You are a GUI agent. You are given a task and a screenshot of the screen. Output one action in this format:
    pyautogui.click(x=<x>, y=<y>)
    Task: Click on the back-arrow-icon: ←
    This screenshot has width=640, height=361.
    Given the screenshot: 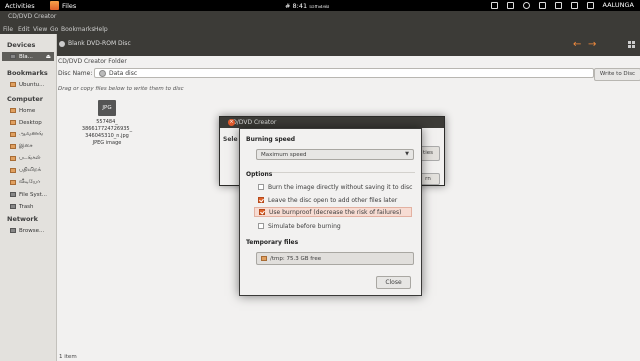 What is the action you would take?
    pyautogui.click(x=577, y=44)
    